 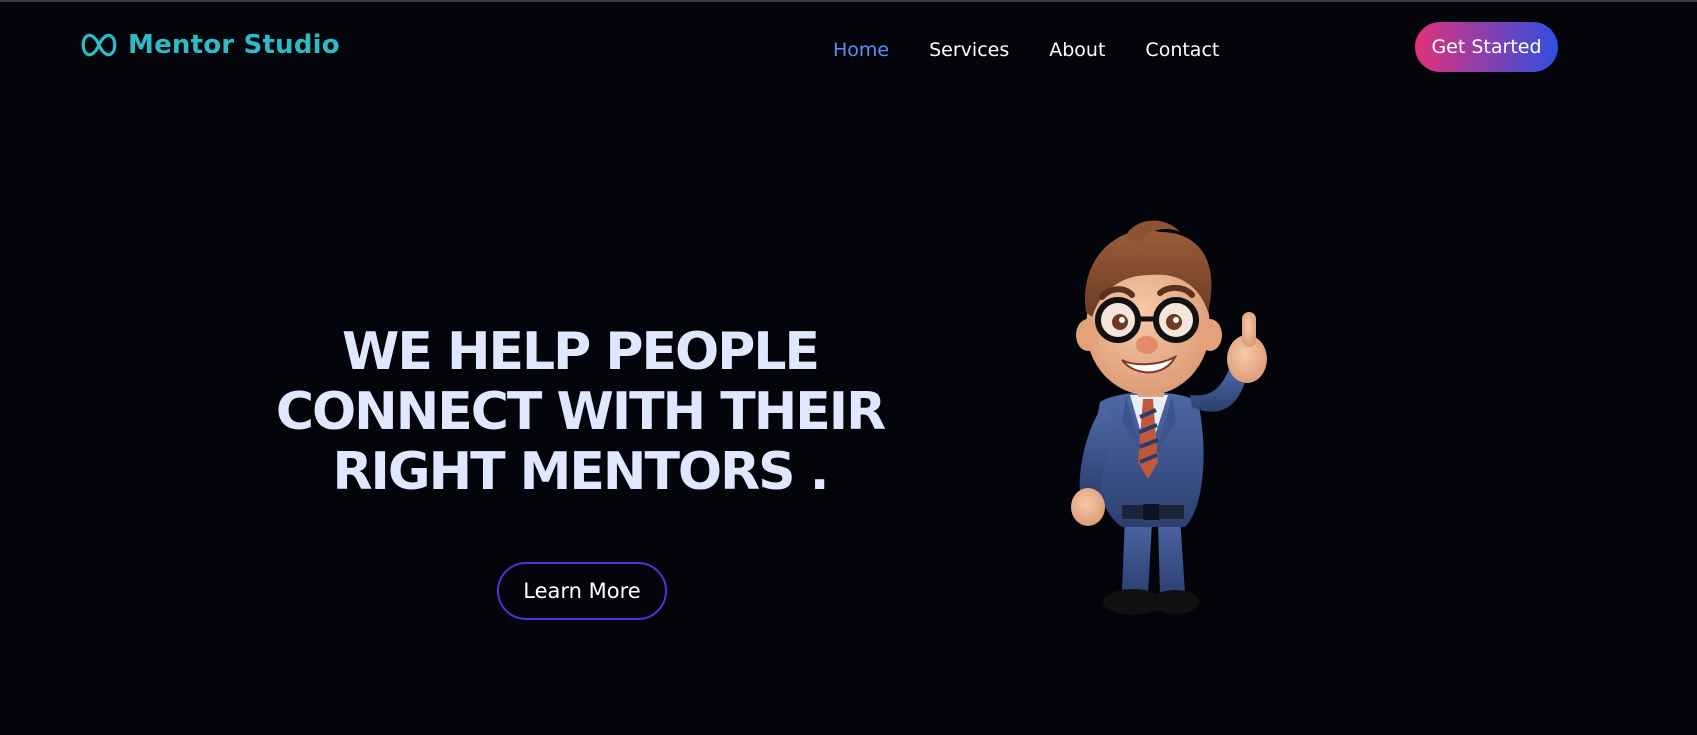 I want to click on nav-contact: Contact, so click(x=1182, y=50).